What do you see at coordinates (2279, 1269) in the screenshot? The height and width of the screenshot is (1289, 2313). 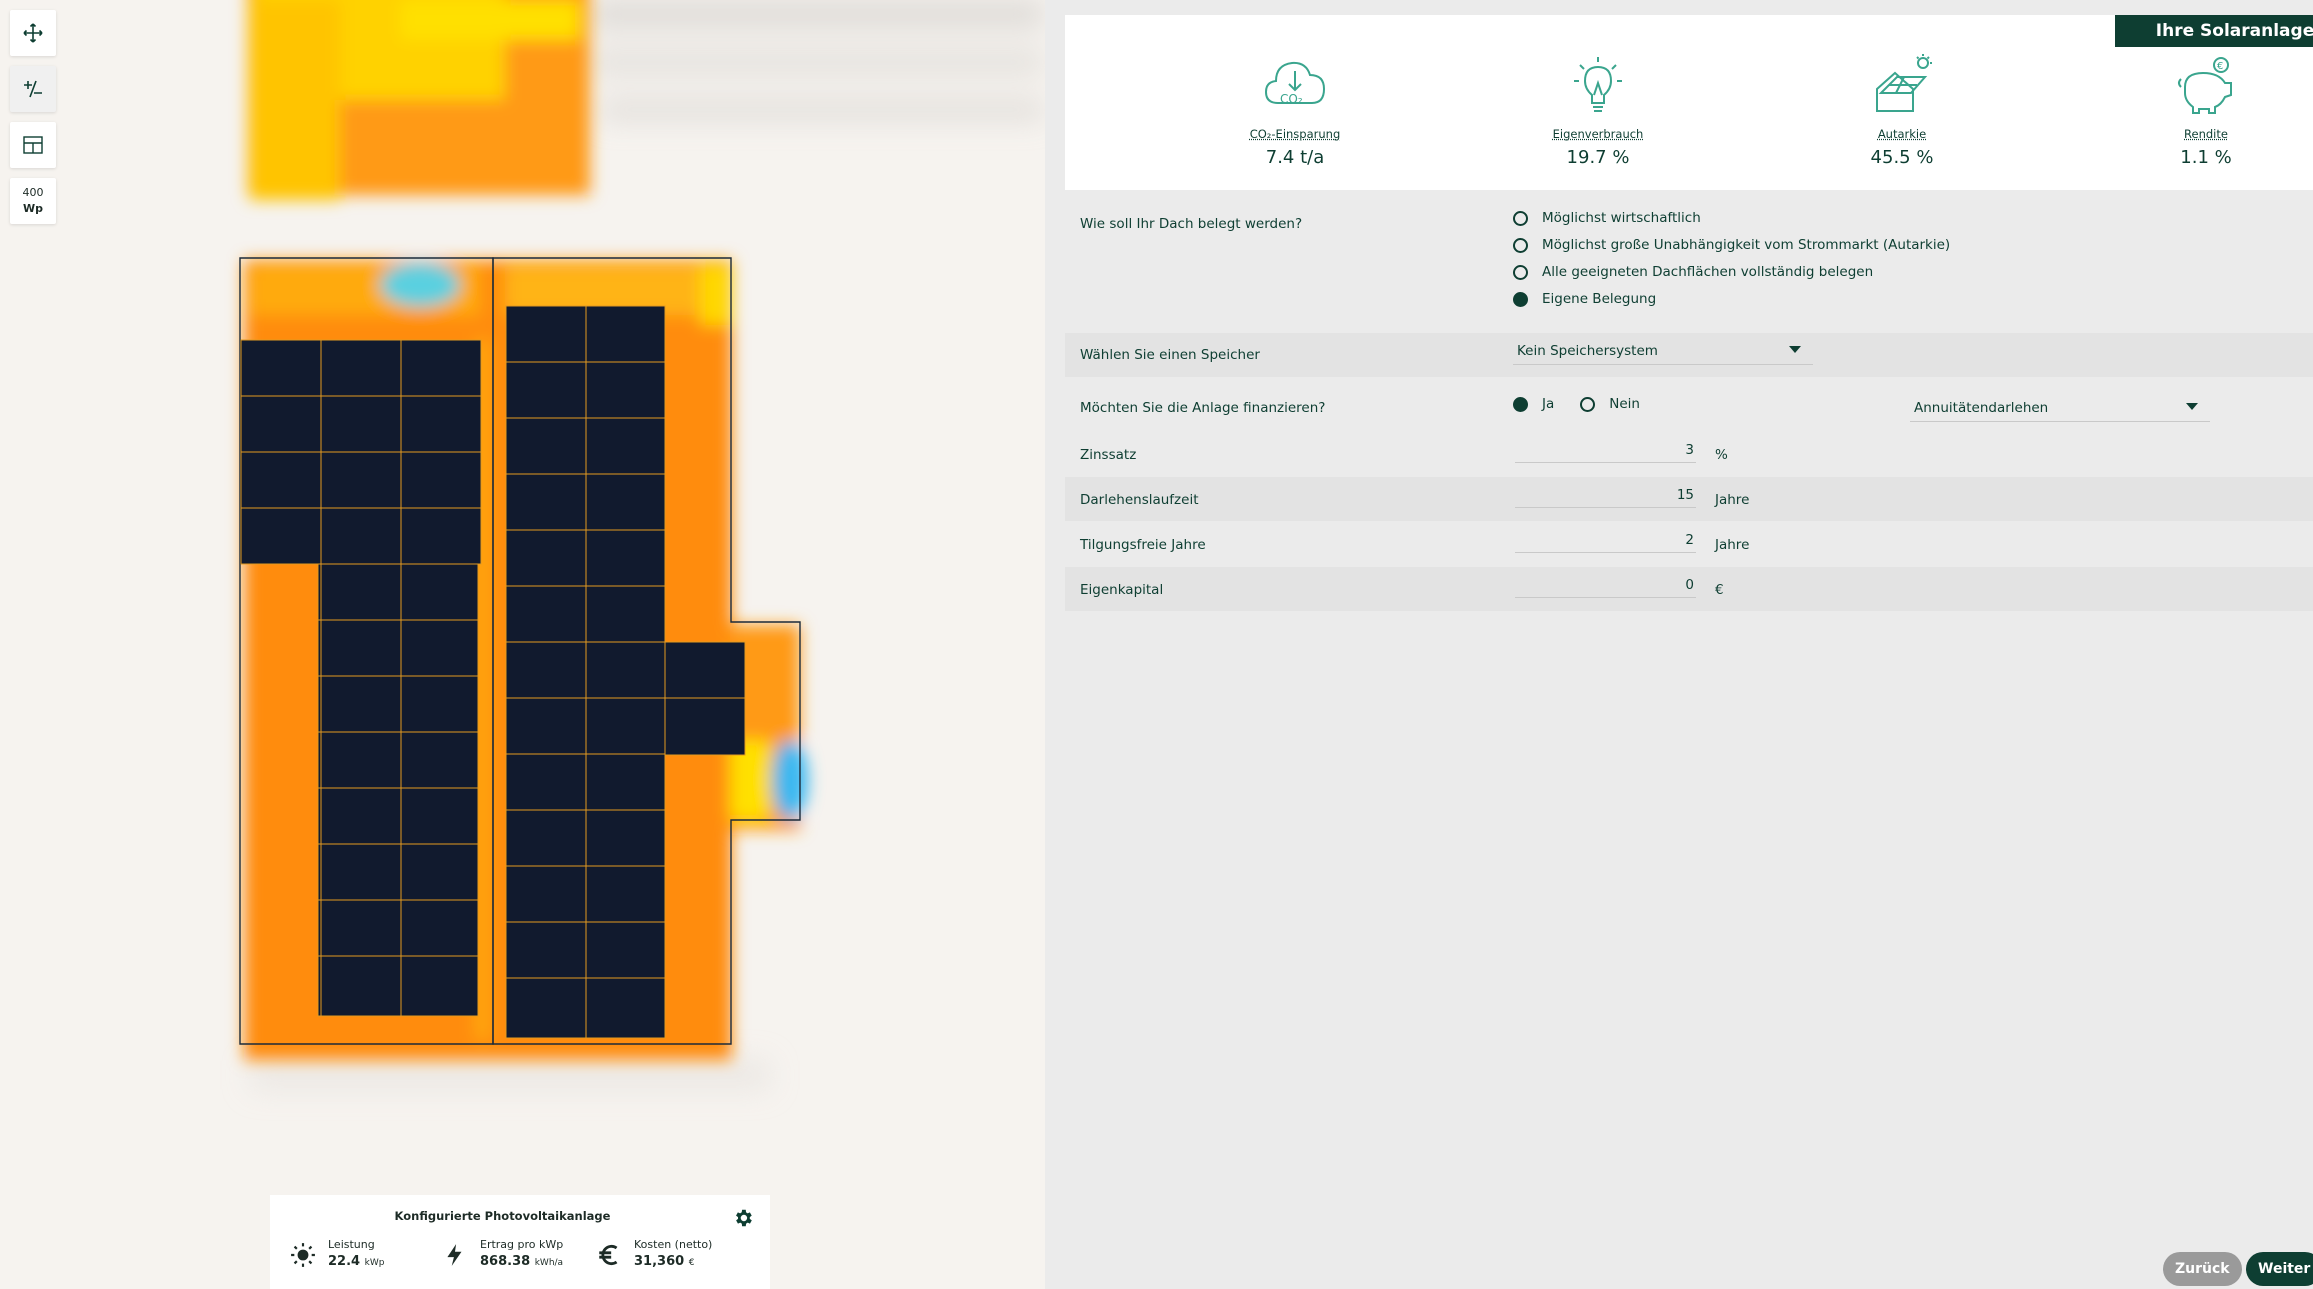 I see `next-button: Weiter` at bounding box center [2279, 1269].